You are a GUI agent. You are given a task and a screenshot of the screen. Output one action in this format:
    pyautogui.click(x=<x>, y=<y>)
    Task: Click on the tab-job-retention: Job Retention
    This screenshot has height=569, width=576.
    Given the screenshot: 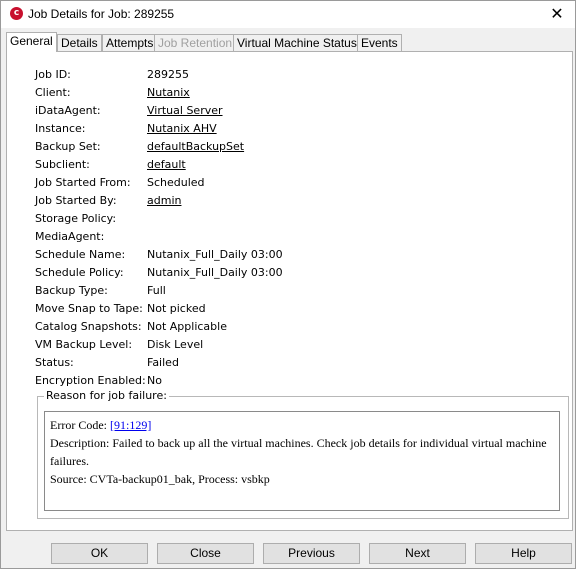 What is the action you would take?
    pyautogui.click(x=195, y=42)
    